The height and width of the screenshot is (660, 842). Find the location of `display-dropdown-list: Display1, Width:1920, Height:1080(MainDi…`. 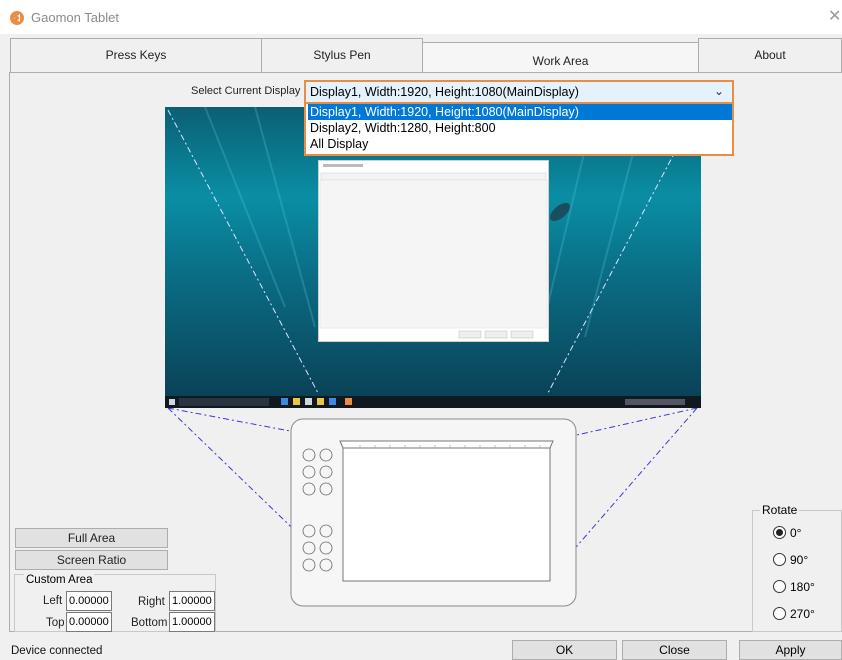

display-dropdown-list: Display1, Width:1920, Height:1080(MainDi… is located at coordinates (519, 130).